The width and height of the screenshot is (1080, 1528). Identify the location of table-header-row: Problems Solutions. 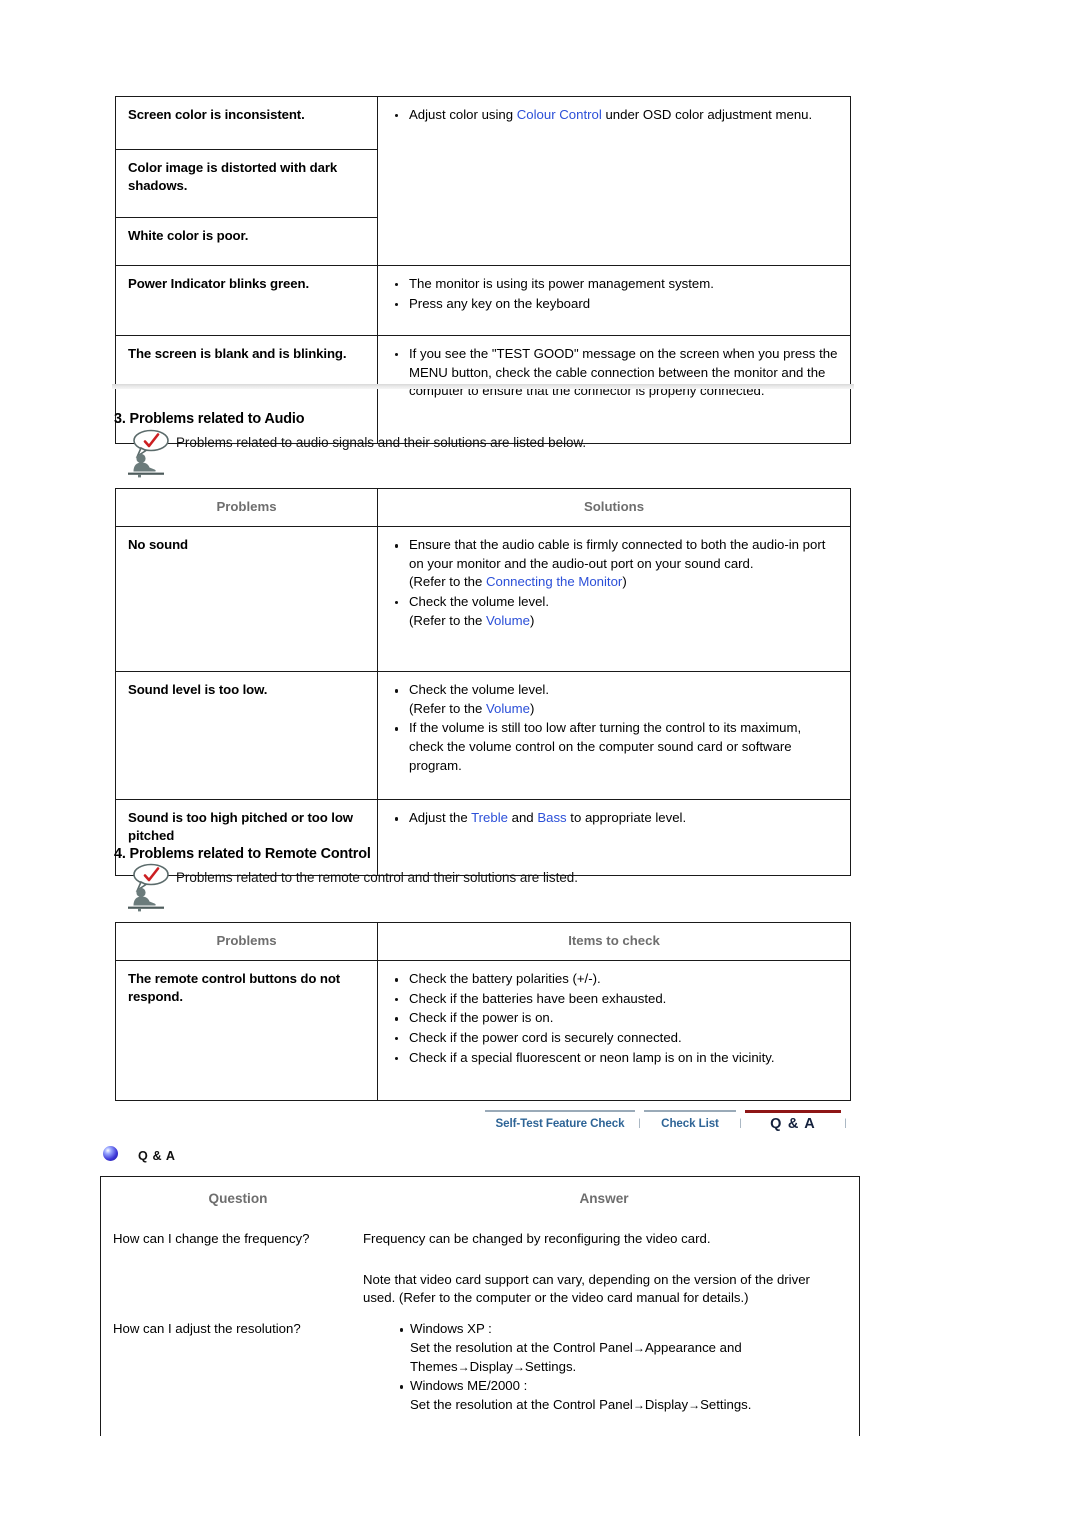
(483, 507).